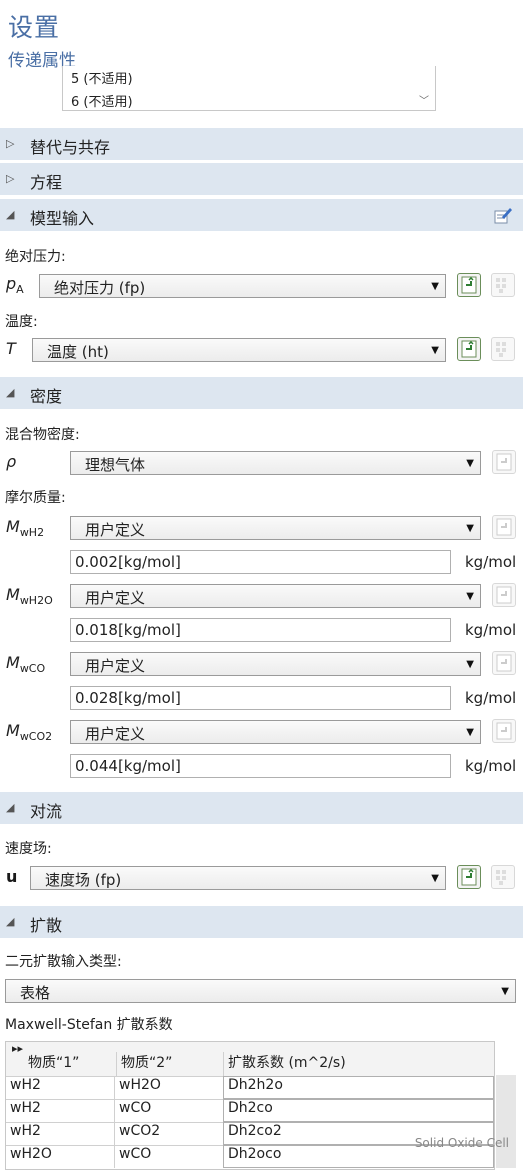 The height and width of the screenshot is (1170, 523). I want to click on mixture-density-label: 混合物密度:, so click(42, 435).